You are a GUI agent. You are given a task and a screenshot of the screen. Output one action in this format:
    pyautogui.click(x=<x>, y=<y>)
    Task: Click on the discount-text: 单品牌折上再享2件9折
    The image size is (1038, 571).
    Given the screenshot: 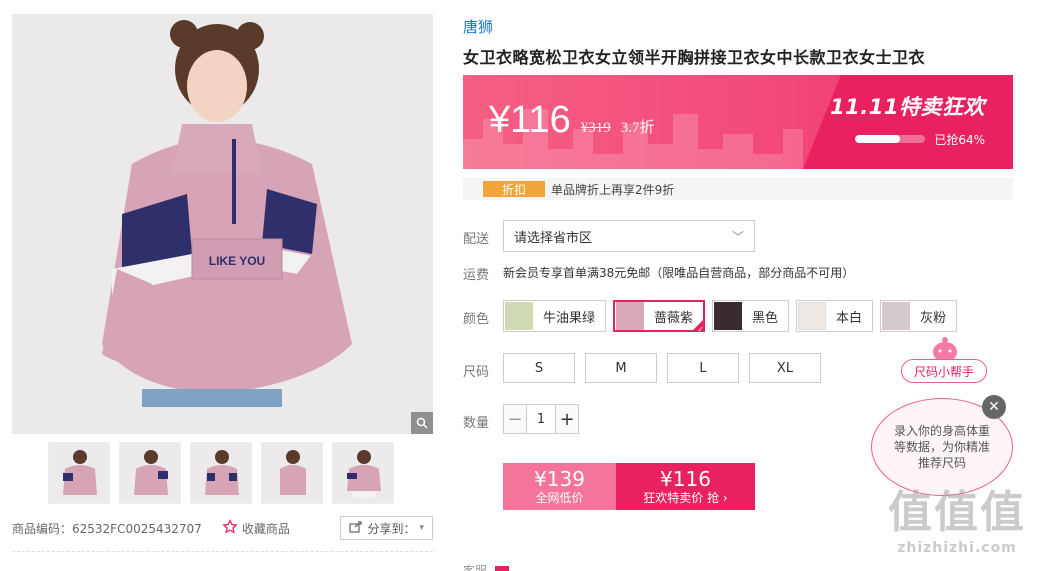 What is the action you would take?
    pyautogui.click(x=613, y=189)
    